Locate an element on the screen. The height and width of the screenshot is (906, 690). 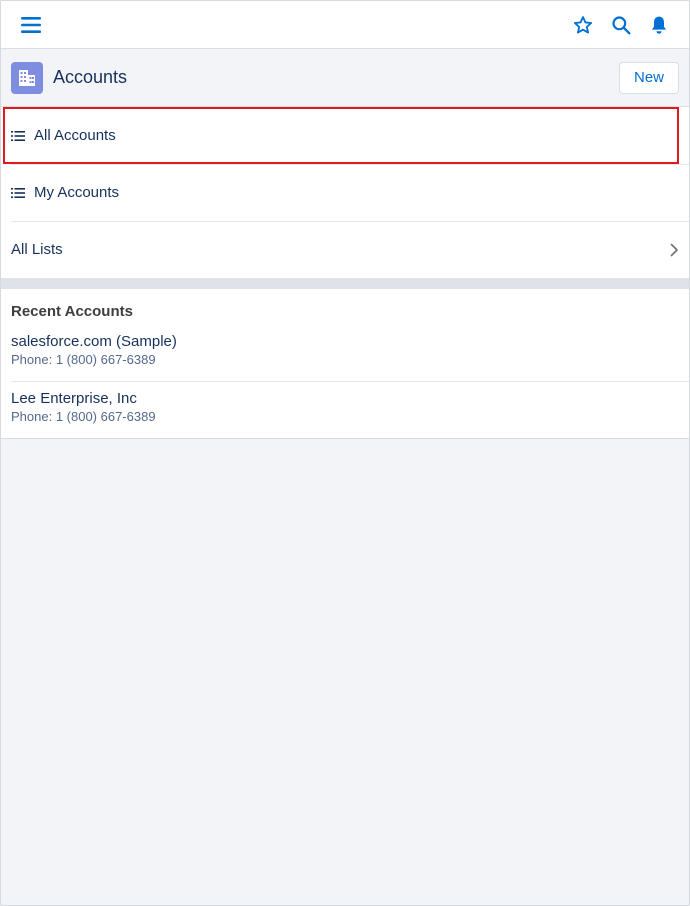
search-icon is located at coordinates (621, 25).